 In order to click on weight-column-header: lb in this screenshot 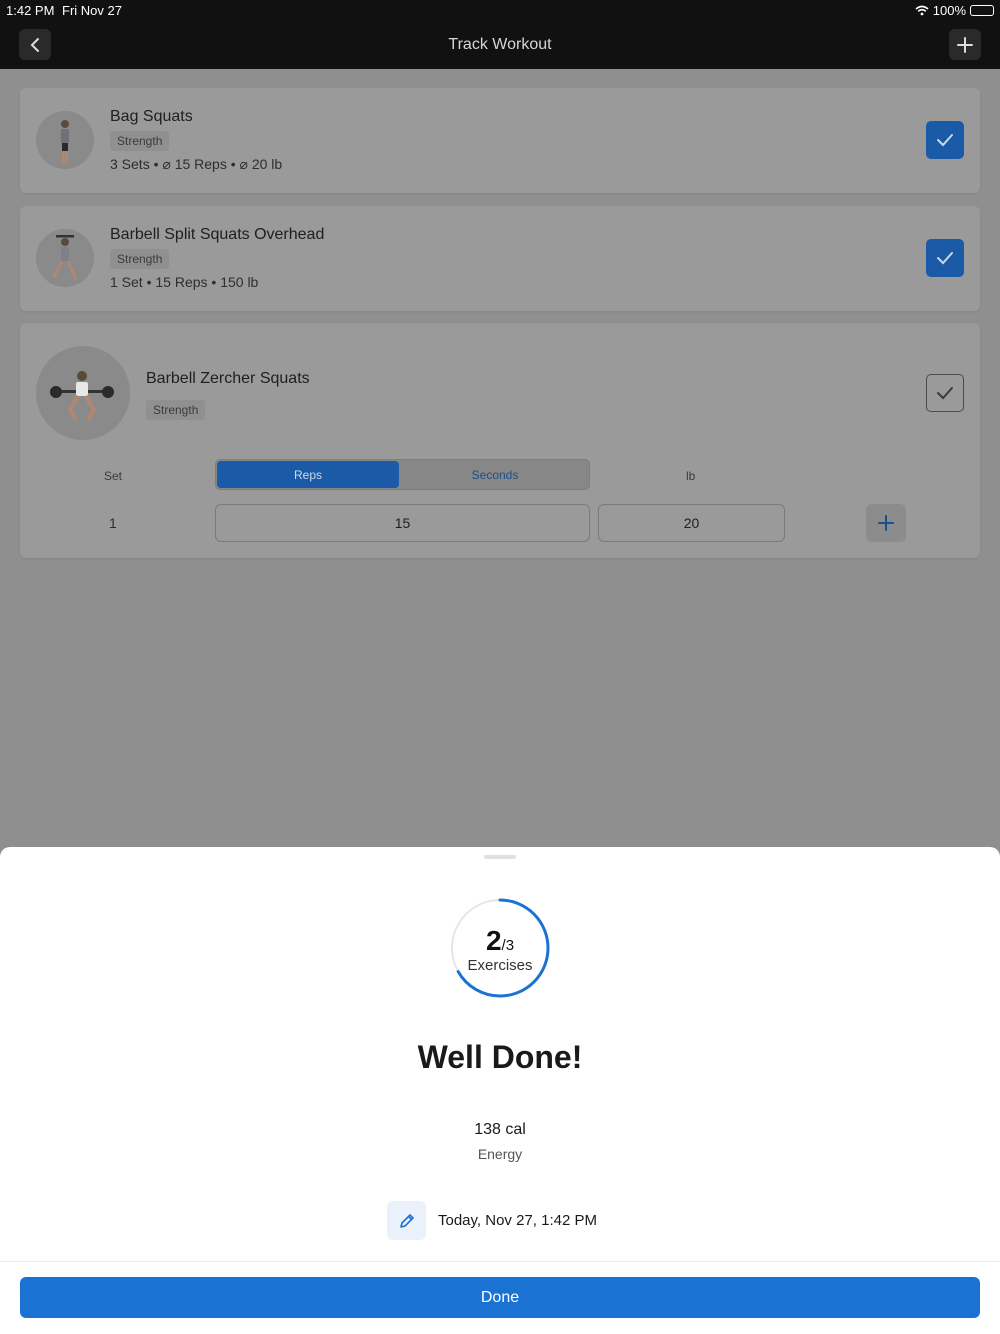, I will do `click(691, 476)`.